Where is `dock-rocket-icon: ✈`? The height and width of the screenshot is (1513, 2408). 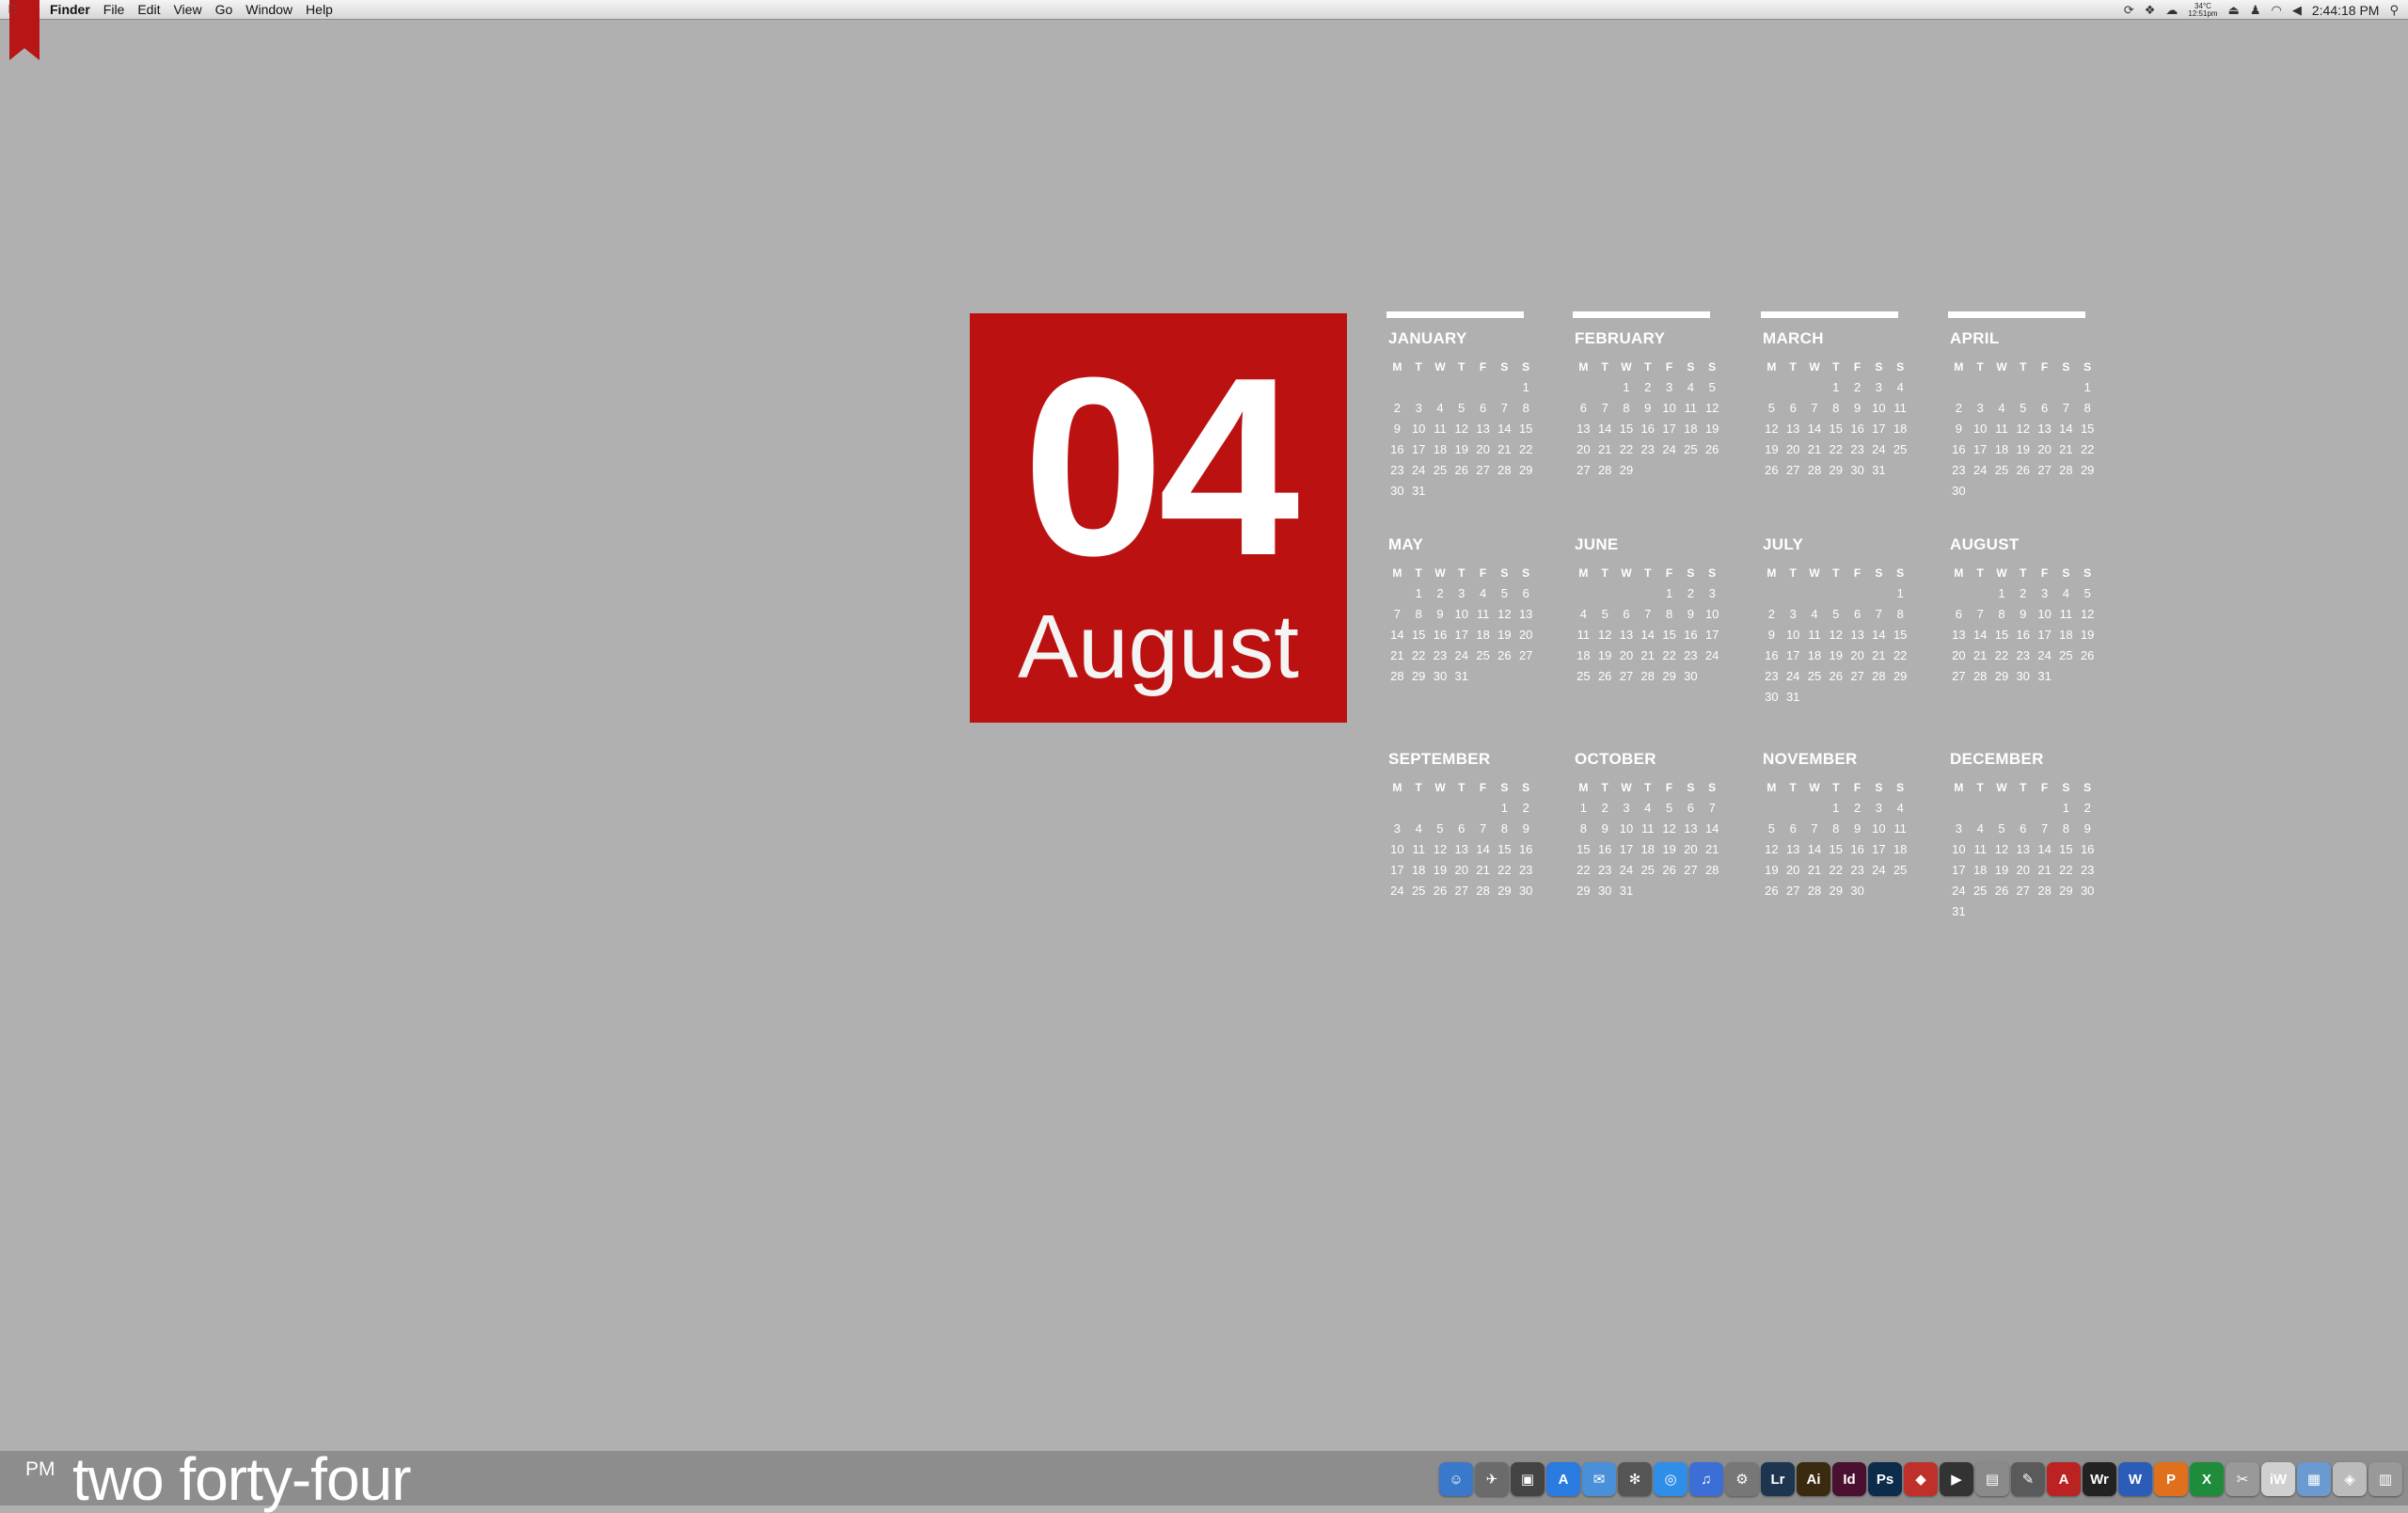 dock-rocket-icon: ✈ is located at coordinates (1492, 1479).